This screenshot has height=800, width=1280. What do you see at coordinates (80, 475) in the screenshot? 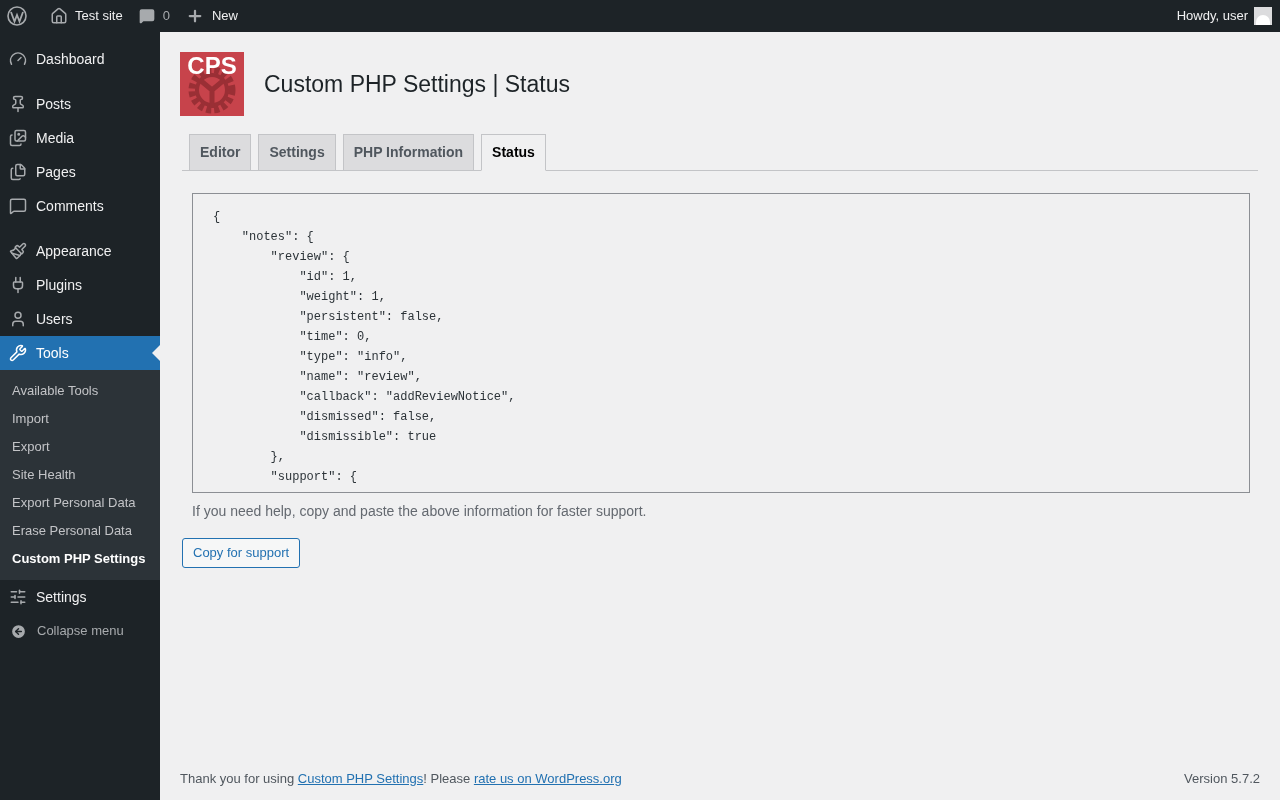
I see `submenu-item: Site Health` at bounding box center [80, 475].